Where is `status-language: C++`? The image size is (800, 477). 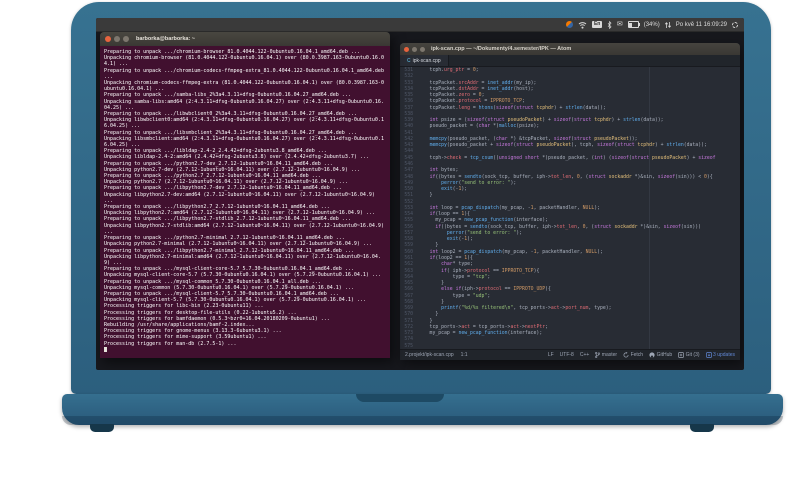
status-language: C++ is located at coordinates (584, 355).